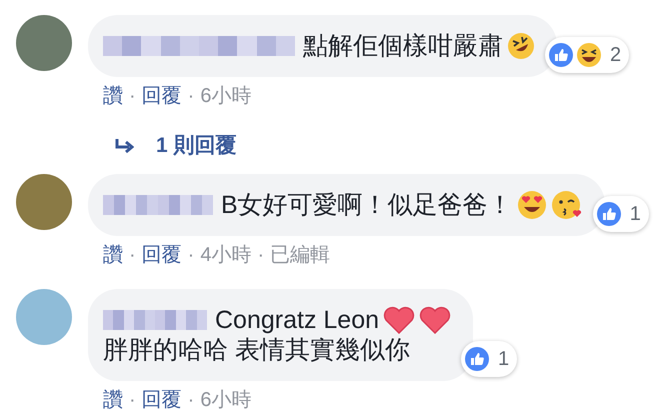 The image size is (660, 418). I want to click on comment-text: B女好可愛啊！似足爸爸！, so click(367, 205).